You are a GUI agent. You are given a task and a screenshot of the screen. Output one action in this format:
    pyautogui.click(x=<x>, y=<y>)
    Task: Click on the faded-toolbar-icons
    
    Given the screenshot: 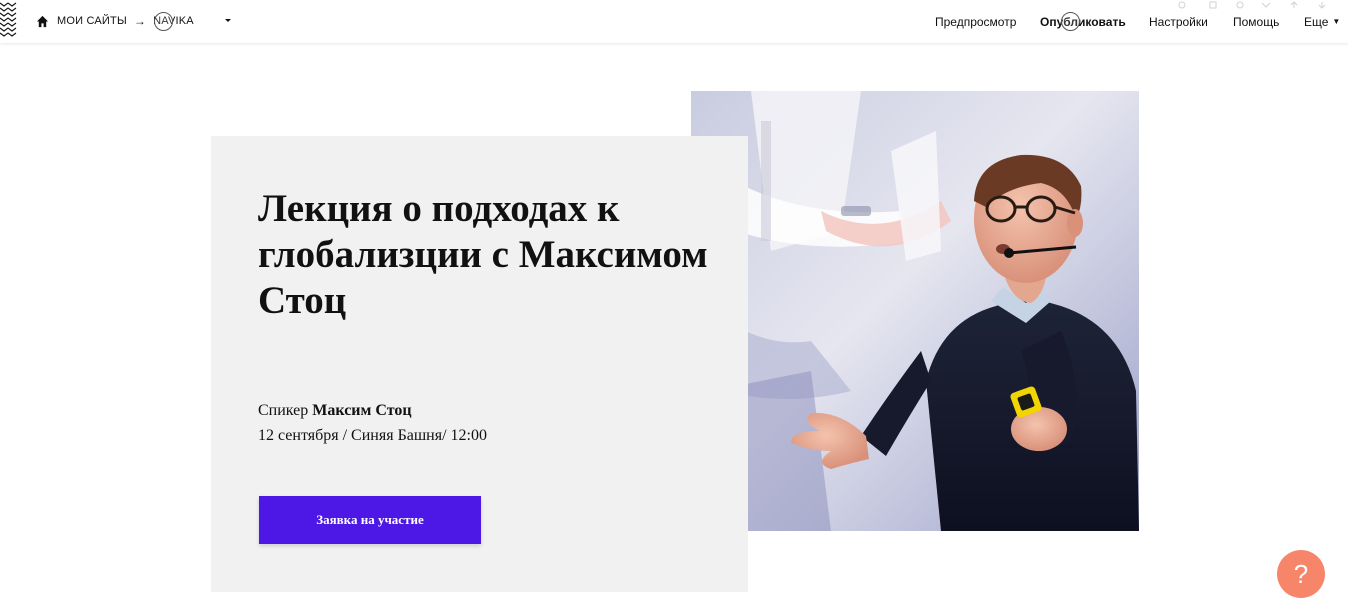 What is the action you would take?
    pyautogui.click(x=1252, y=5)
    